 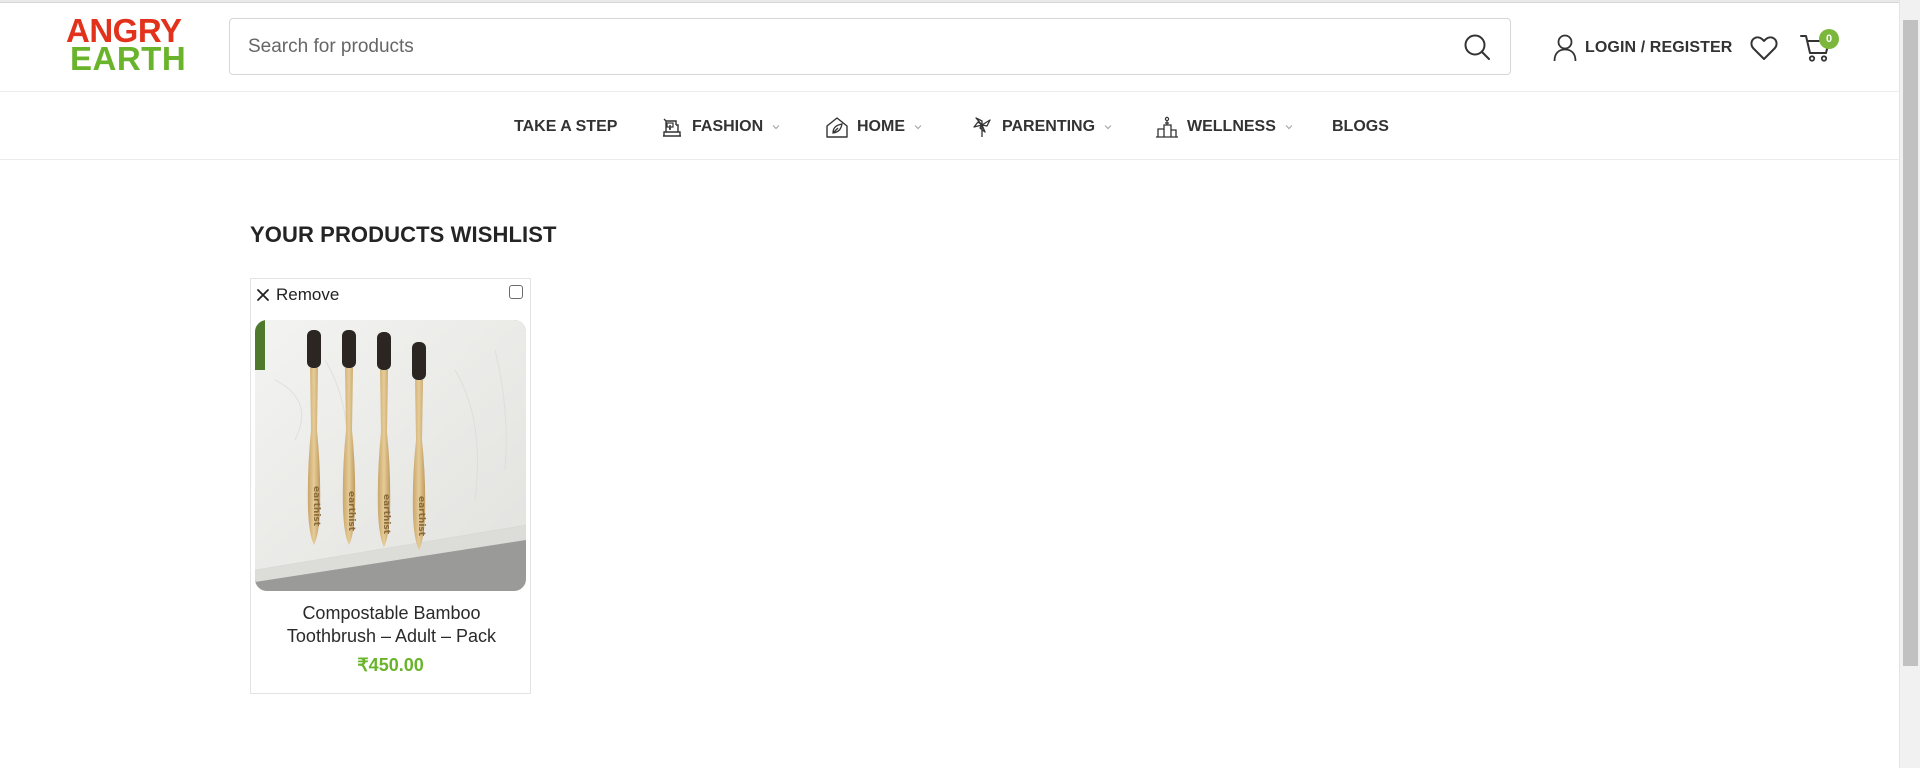 I want to click on nav-item-label: HOME, so click(x=881, y=126).